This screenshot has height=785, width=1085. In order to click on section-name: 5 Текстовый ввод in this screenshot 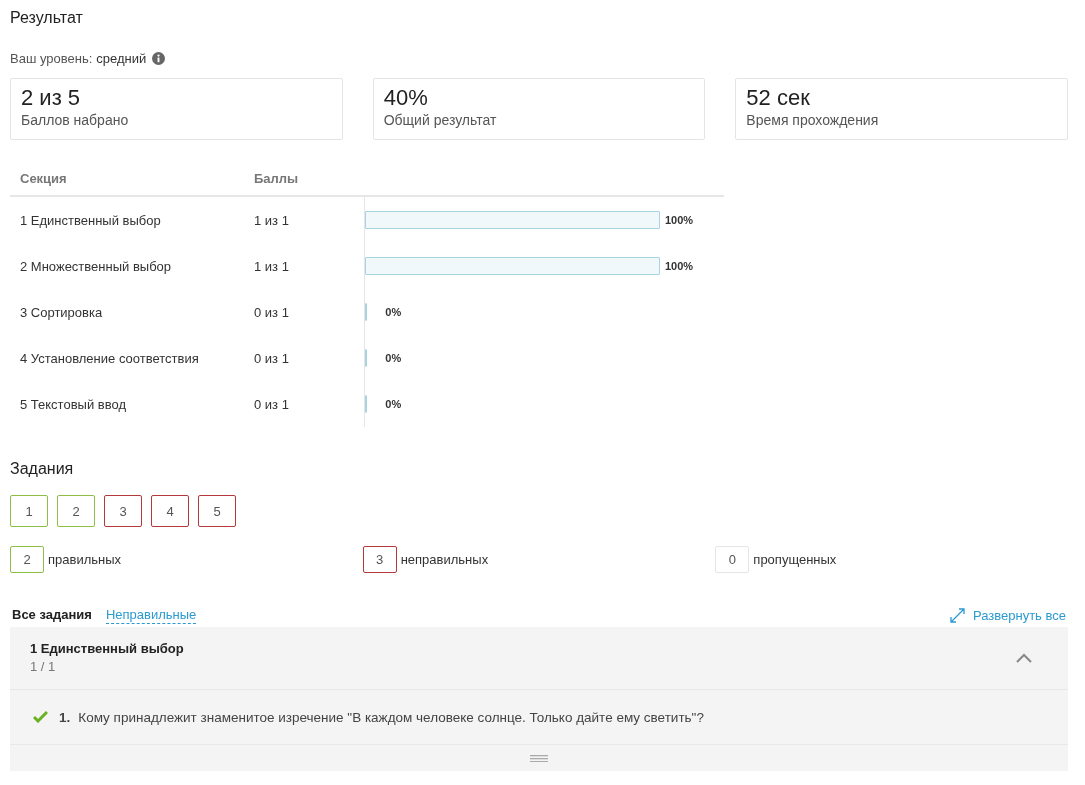, I will do `click(73, 404)`.